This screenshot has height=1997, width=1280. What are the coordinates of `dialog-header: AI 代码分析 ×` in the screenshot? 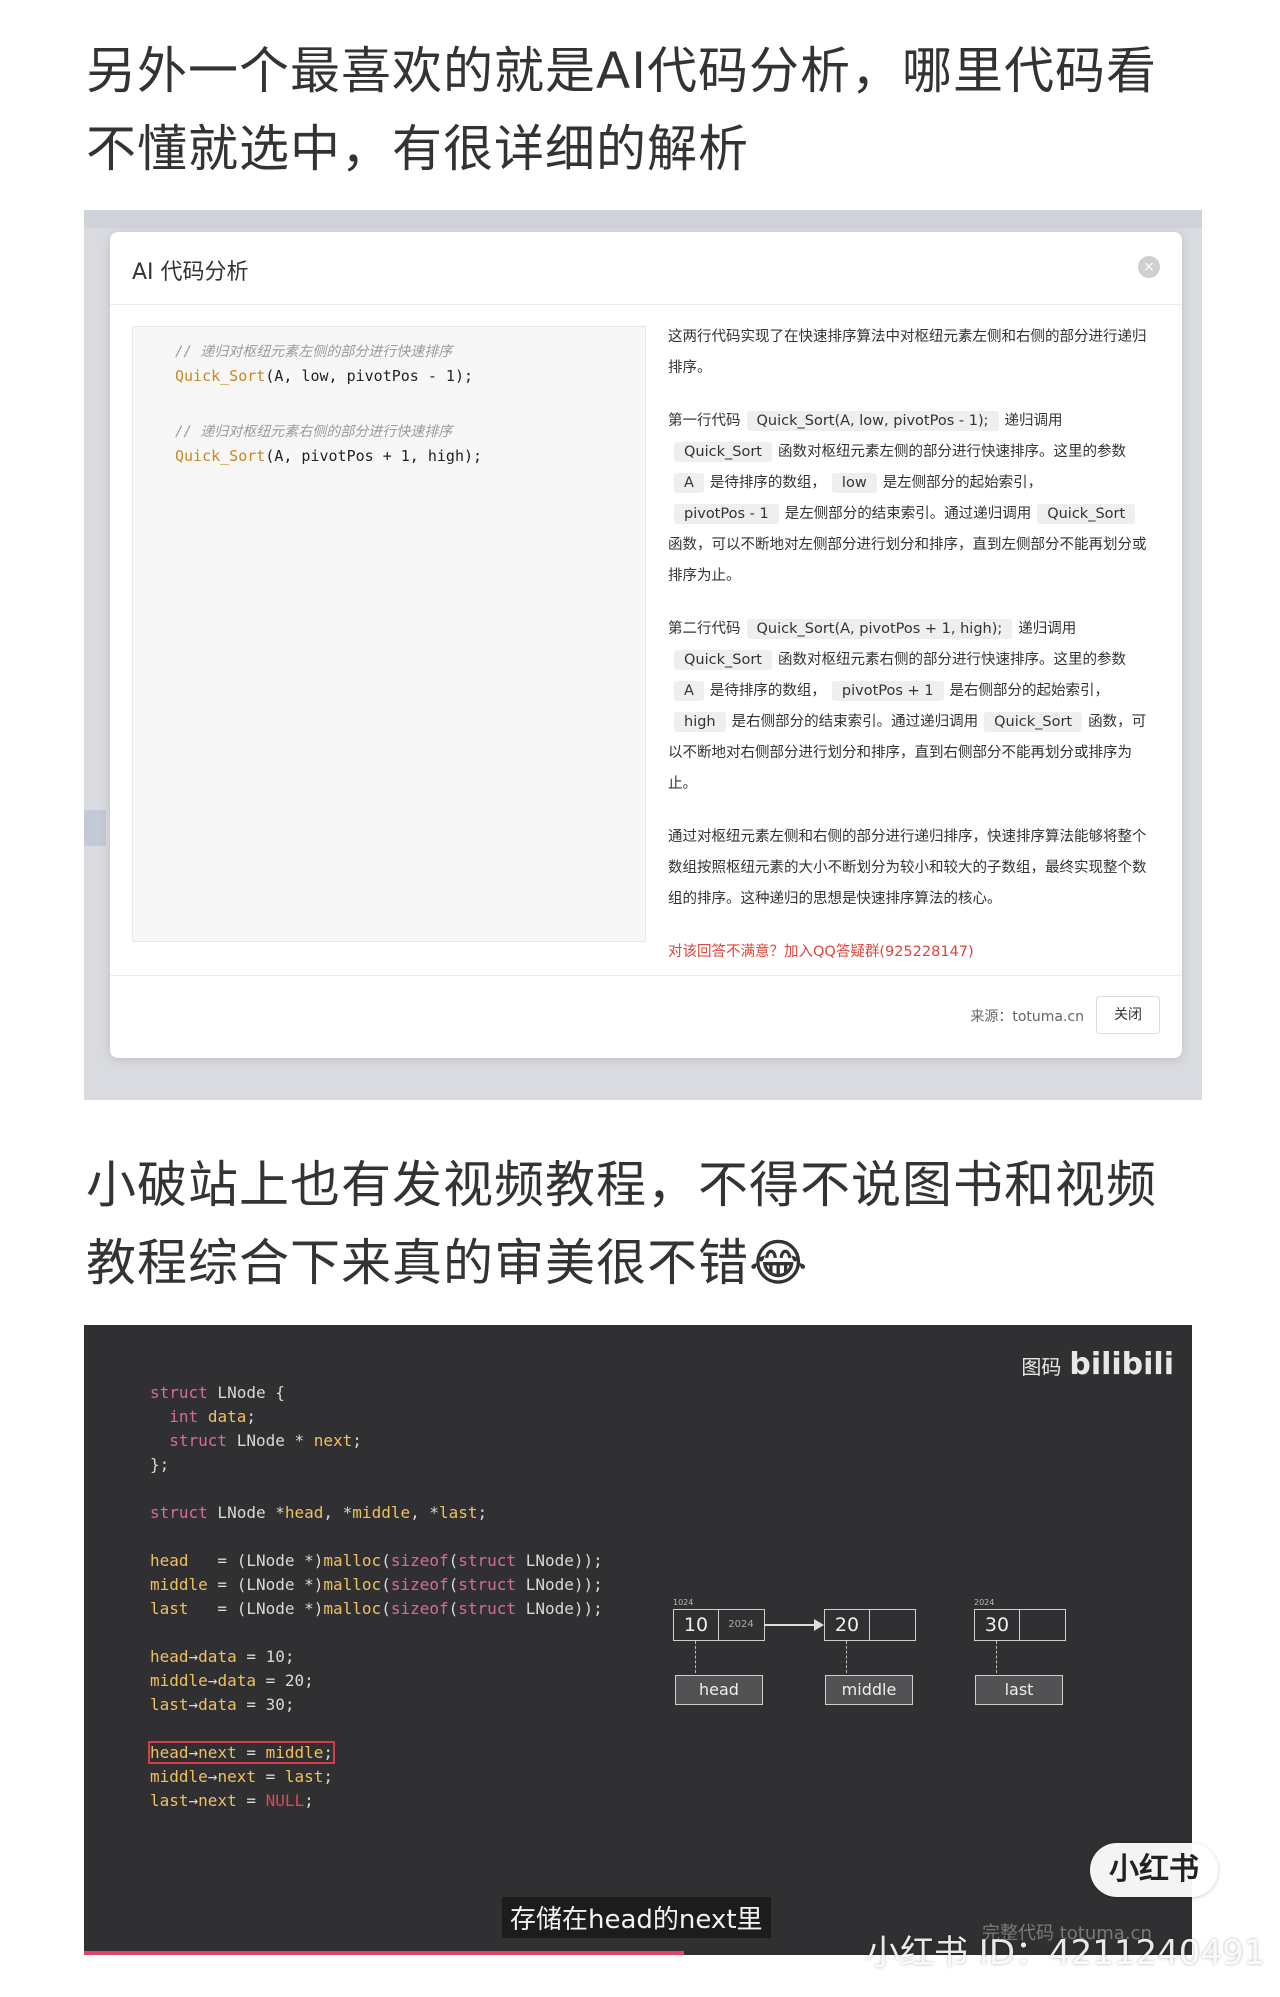 It's located at (646, 268).